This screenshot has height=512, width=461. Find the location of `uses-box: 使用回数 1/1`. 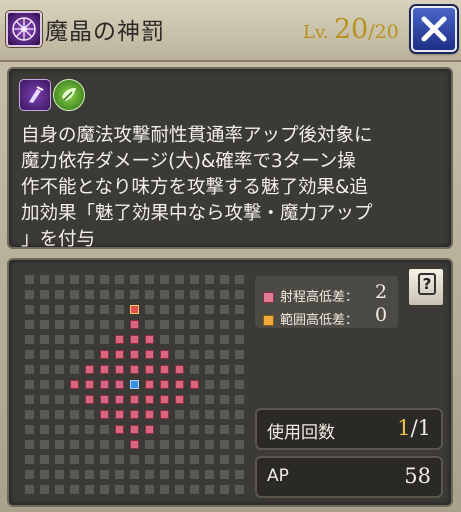

uses-box: 使用回数 1/1 is located at coordinates (349, 429).